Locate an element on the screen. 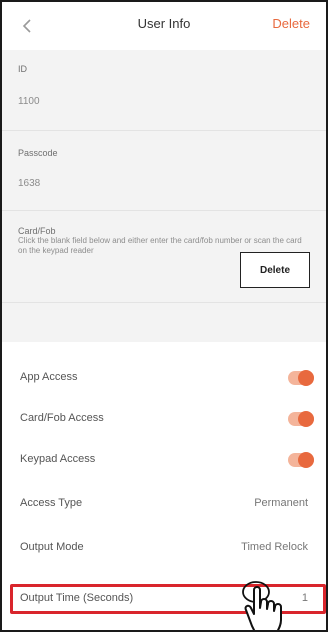  app-access-toggle is located at coordinates (301, 378).